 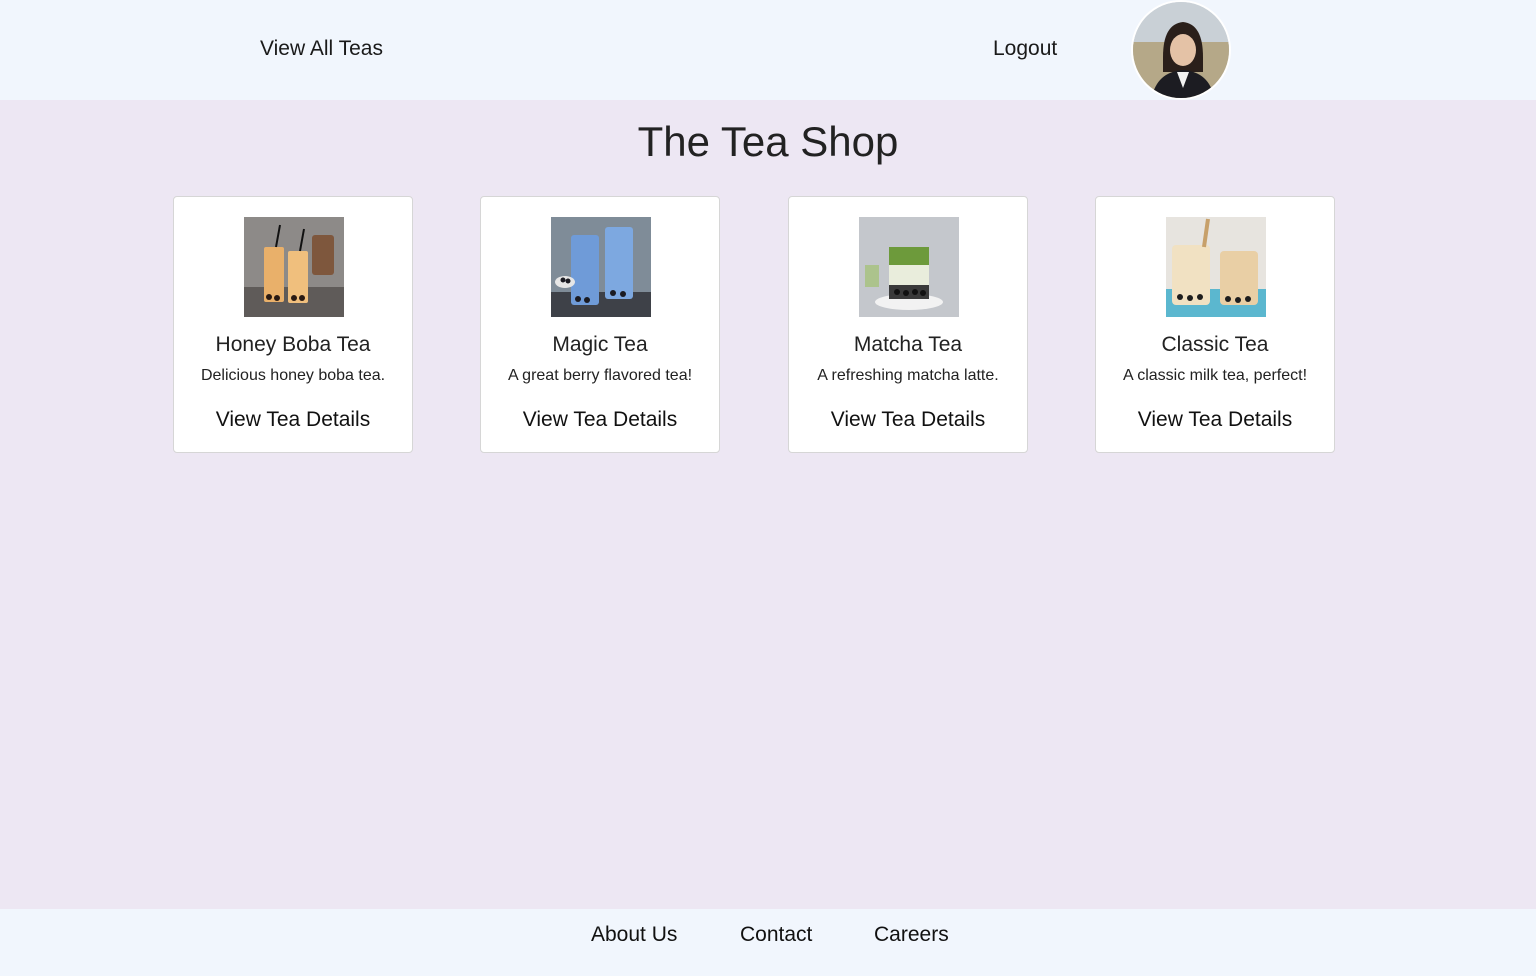 I want to click on matcha-tea-photo-icon, so click(x=909, y=267).